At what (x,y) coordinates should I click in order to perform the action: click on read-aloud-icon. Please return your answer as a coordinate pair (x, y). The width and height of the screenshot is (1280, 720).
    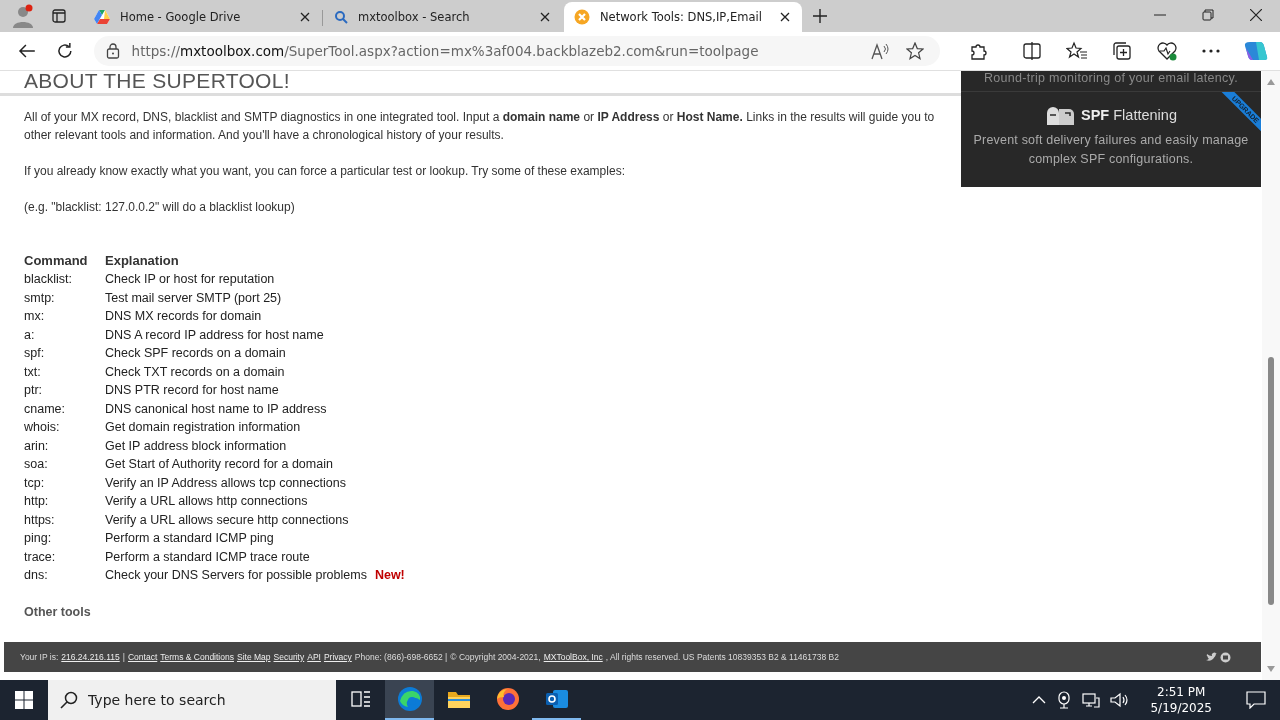
    Looking at the image, I should click on (880, 51).